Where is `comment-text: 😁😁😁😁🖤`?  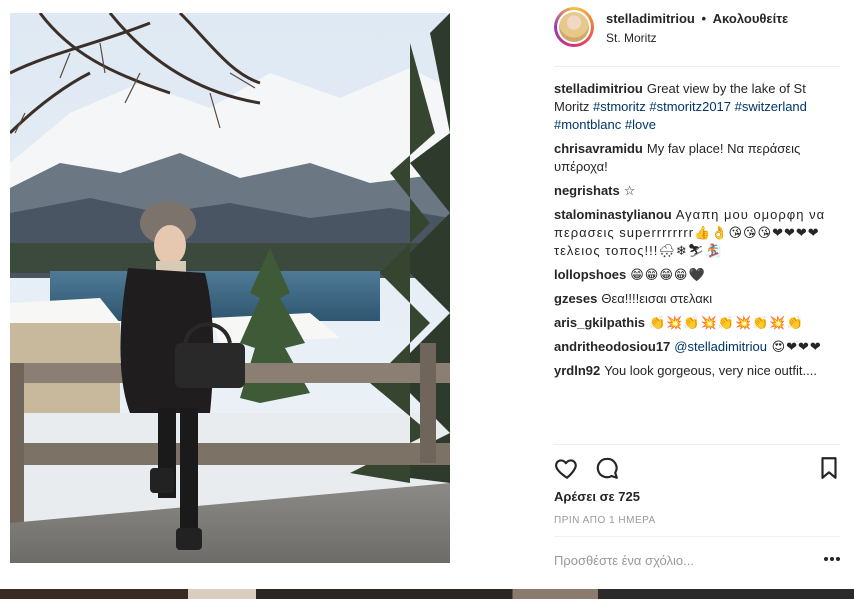
comment-text: 😁😁😁😁🖤 is located at coordinates (668, 274).